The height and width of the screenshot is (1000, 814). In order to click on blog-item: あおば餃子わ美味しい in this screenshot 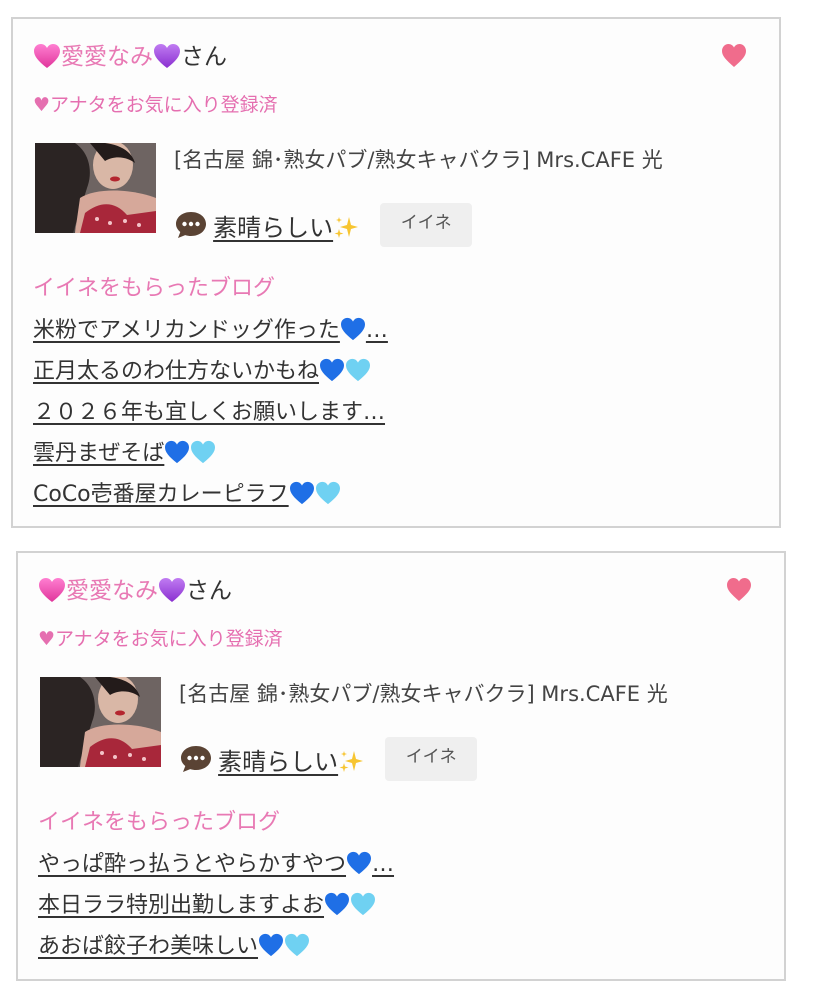, I will do `click(216, 948)`.